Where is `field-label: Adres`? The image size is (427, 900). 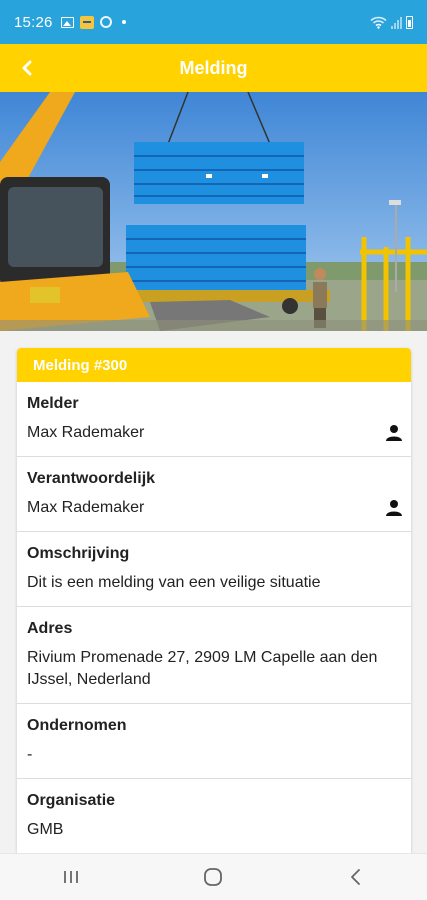 field-label: Adres is located at coordinates (50, 628).